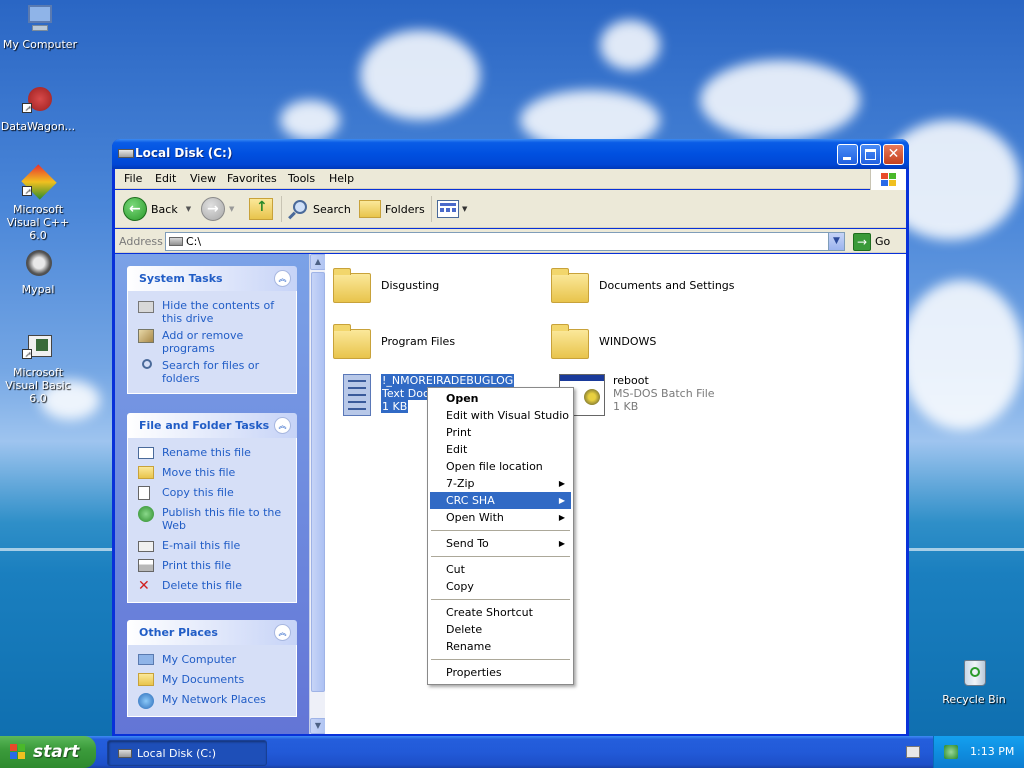  I want to click on task-copy-file: Copy this file, so click(214, 493).